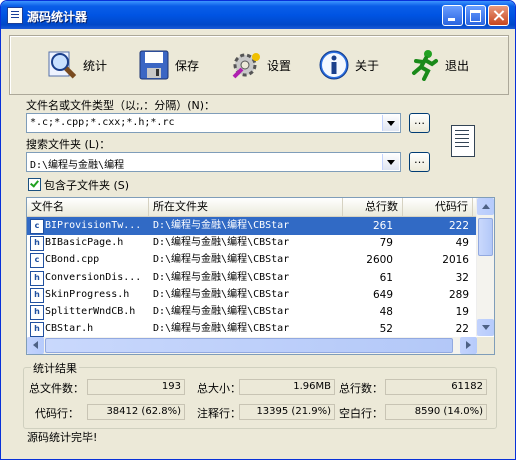 Image resolution: width=516 pixels, height=460 pixels. Describe the element at coordinates (34, 184) in the screenshot. I see `include-subfolders-checkbox` at that location.